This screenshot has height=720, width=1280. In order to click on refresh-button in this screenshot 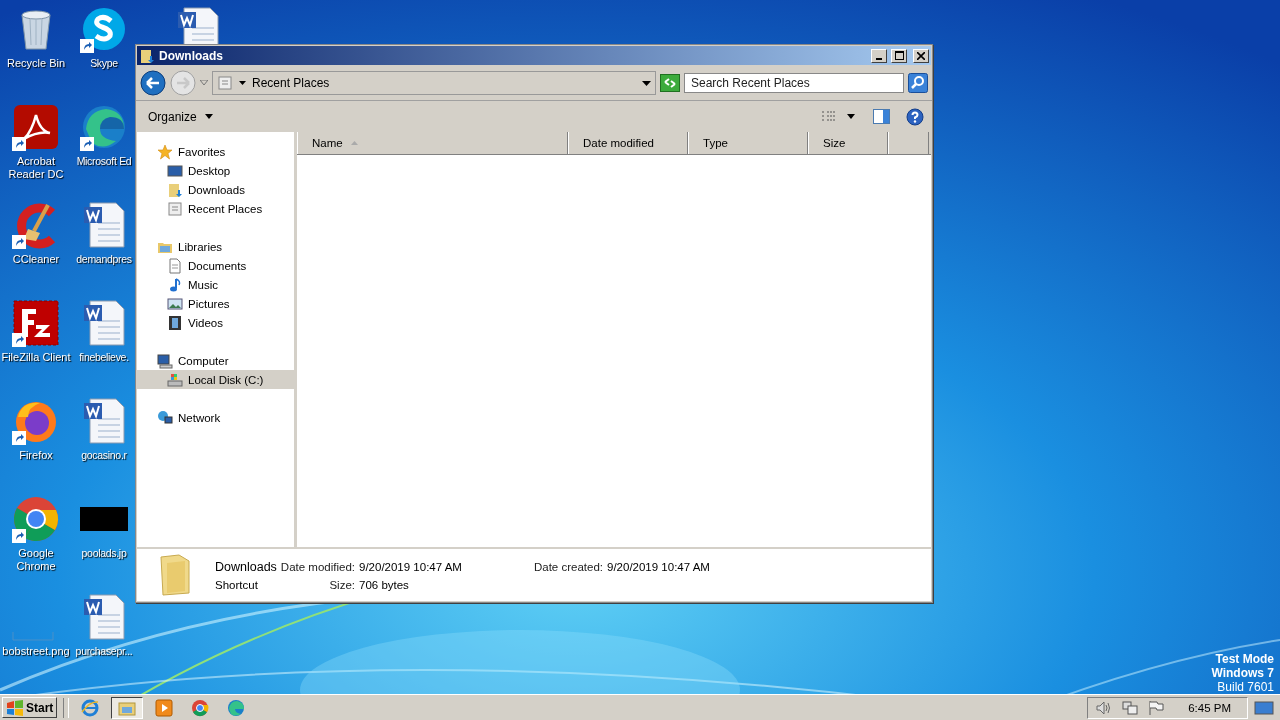, I will do `click(670, 83)`.